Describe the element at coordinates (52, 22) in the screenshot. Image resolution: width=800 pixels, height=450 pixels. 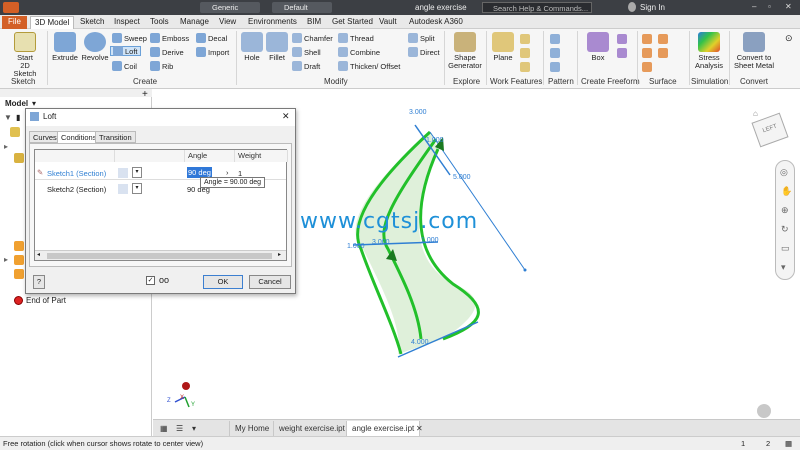
I see `tab-3d-model: 3D Model` at that location.